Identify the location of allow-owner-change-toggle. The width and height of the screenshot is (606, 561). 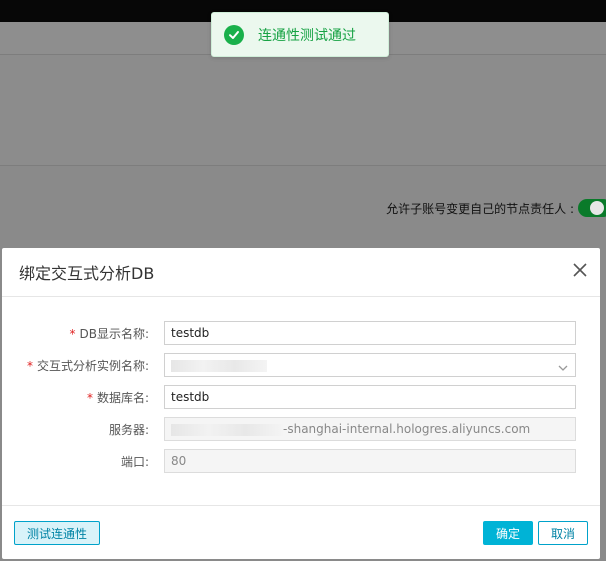
(592, 208).